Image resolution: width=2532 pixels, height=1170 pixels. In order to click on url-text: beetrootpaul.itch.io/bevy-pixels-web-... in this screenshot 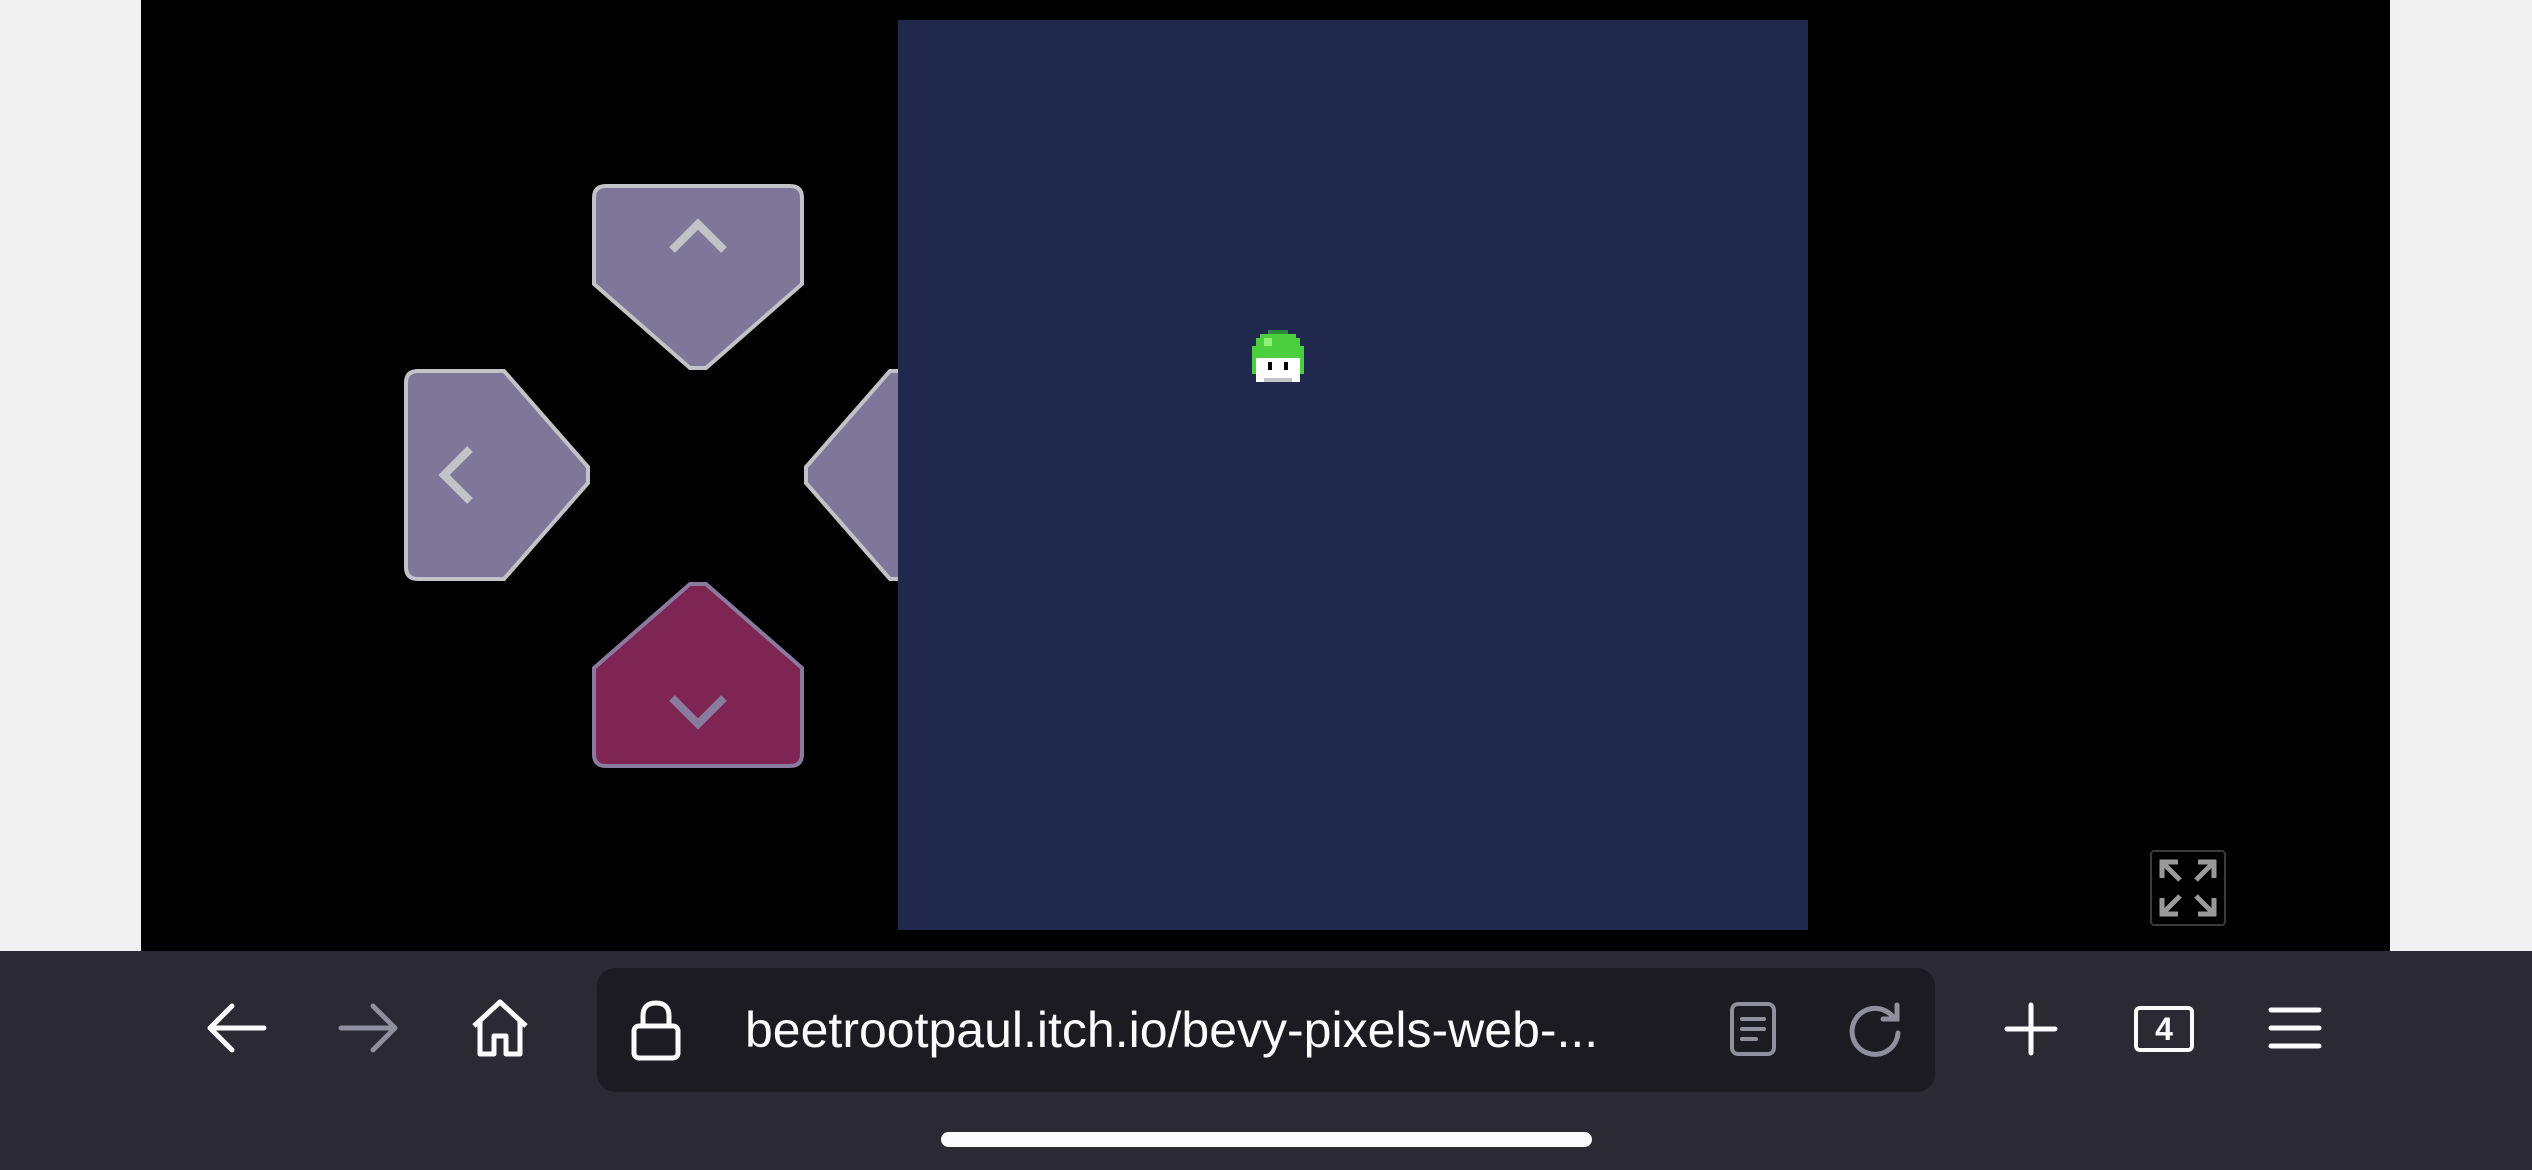, I will do `click(1171, 1030)`.